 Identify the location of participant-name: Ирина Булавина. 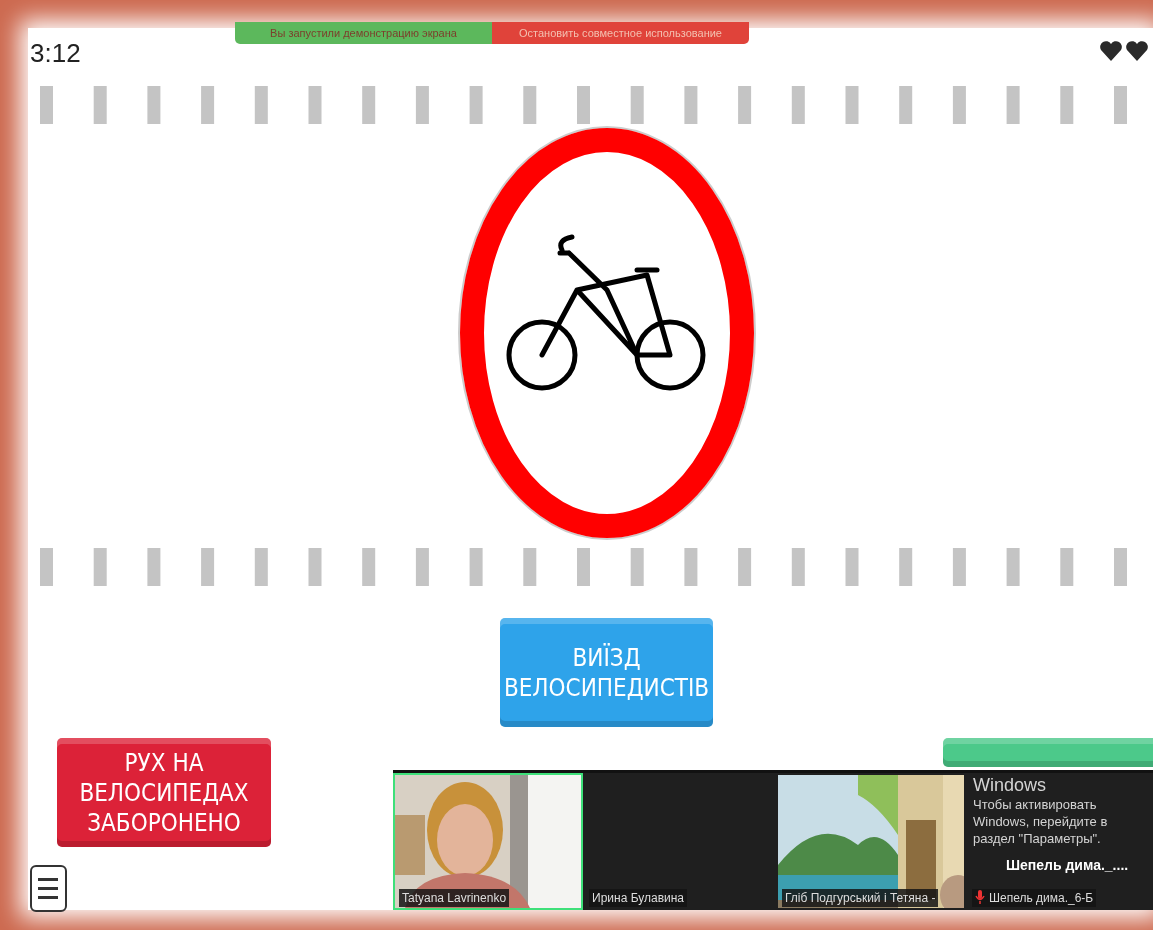
(638, 898).